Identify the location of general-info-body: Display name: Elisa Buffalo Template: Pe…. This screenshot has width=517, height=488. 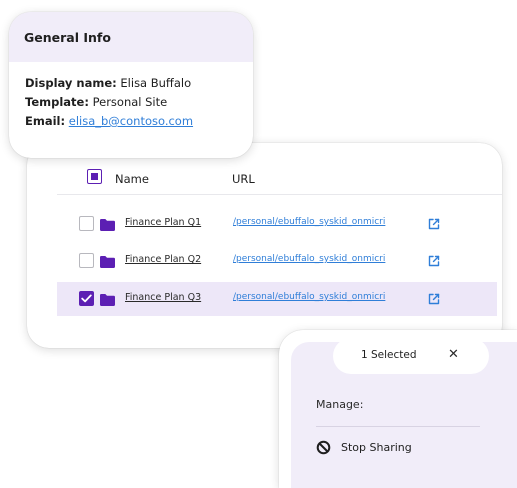
(131, 96).